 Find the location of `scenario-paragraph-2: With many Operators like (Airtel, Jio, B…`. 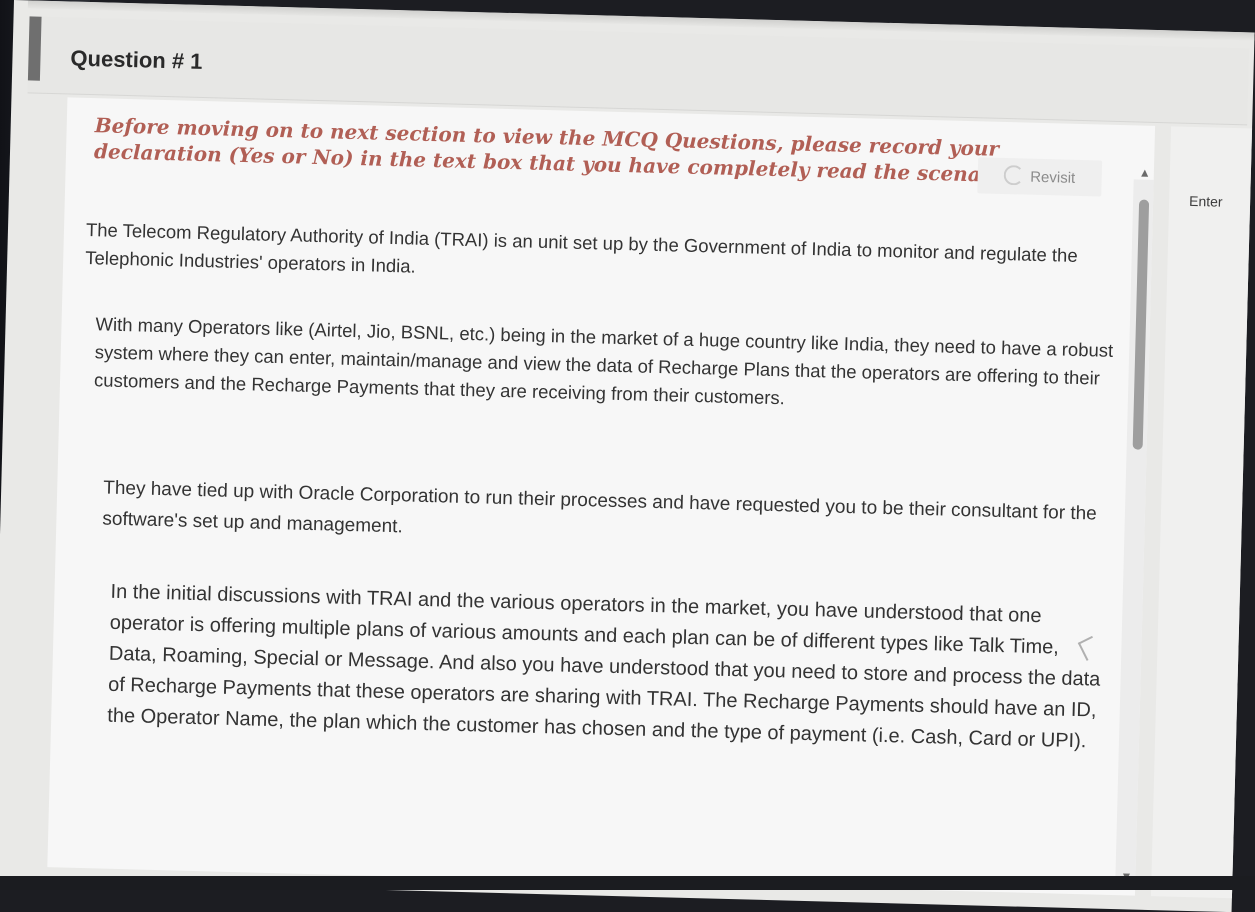

scenario-paragraph-2: With many Operators like (Airtel, Jio, B… is located at coordinates (603, 361).